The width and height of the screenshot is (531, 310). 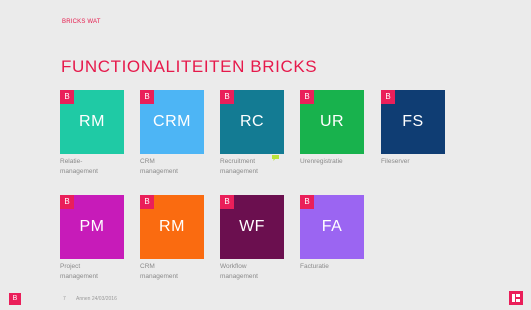 I want to click on tile-facturatie: B FA, so click(x=332, y=227).